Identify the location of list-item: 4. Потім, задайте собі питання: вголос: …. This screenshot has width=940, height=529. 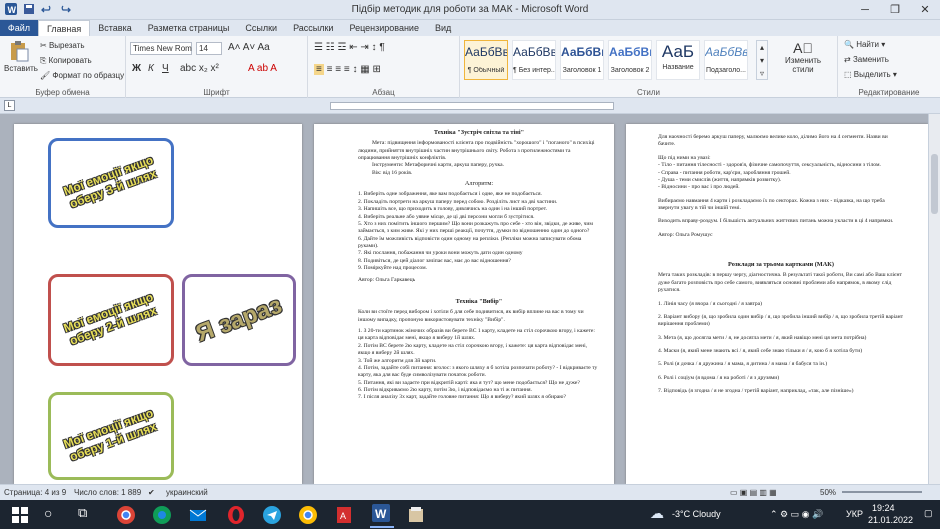
(478, 371).